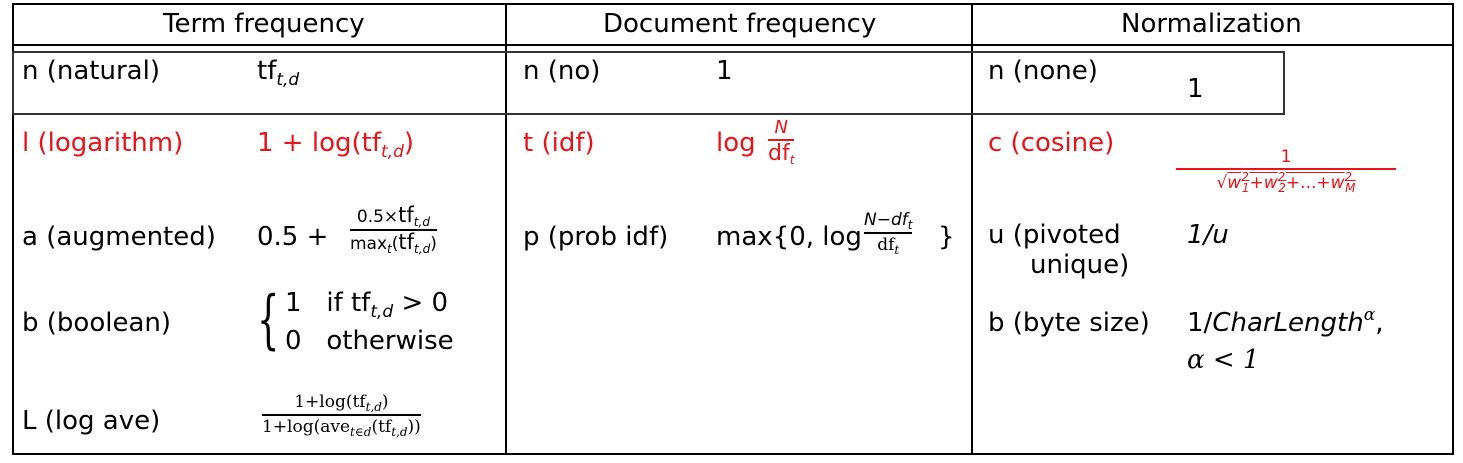  Describe the element at coordinates (733, 4) in the screenshot. I see `table-top-border` at that location.